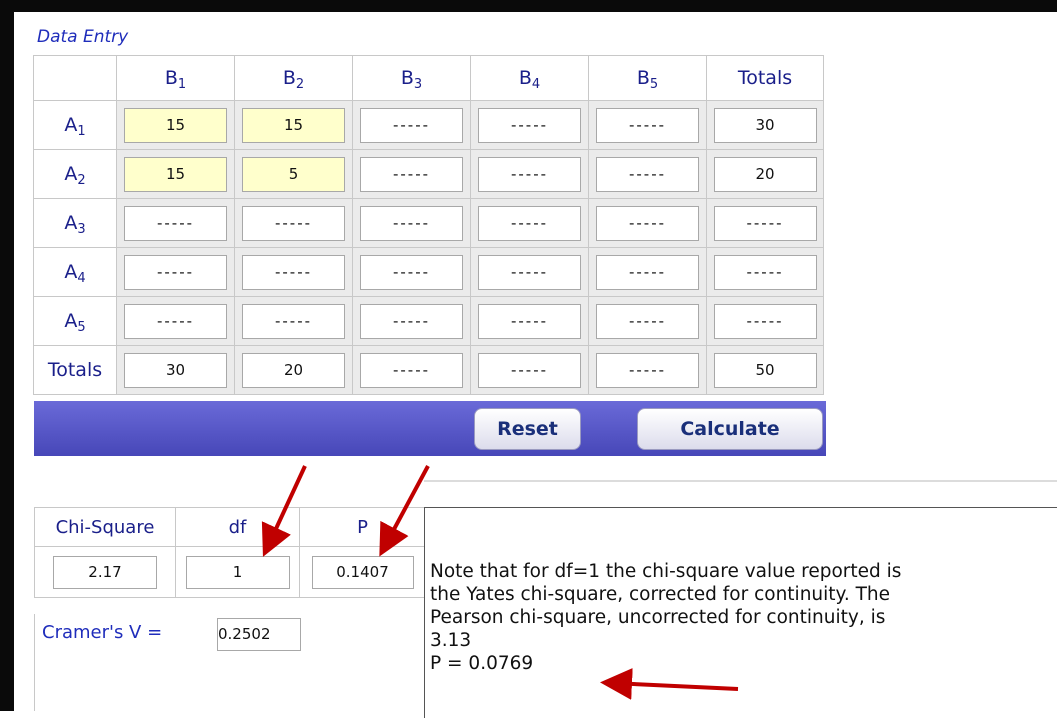 The image size is (1057, 718). I want to click on annotation-arrows, so click(500, 582).